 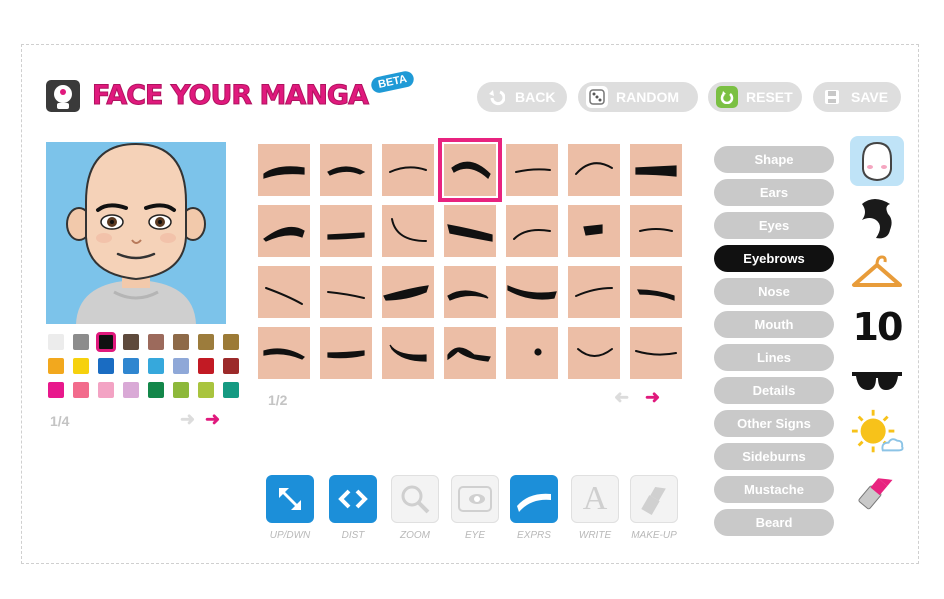 What do you see at coordinates (774, 456) in the screenshot?
I see `category-sideburns: Sideburns` at bounding box center [774, 456].